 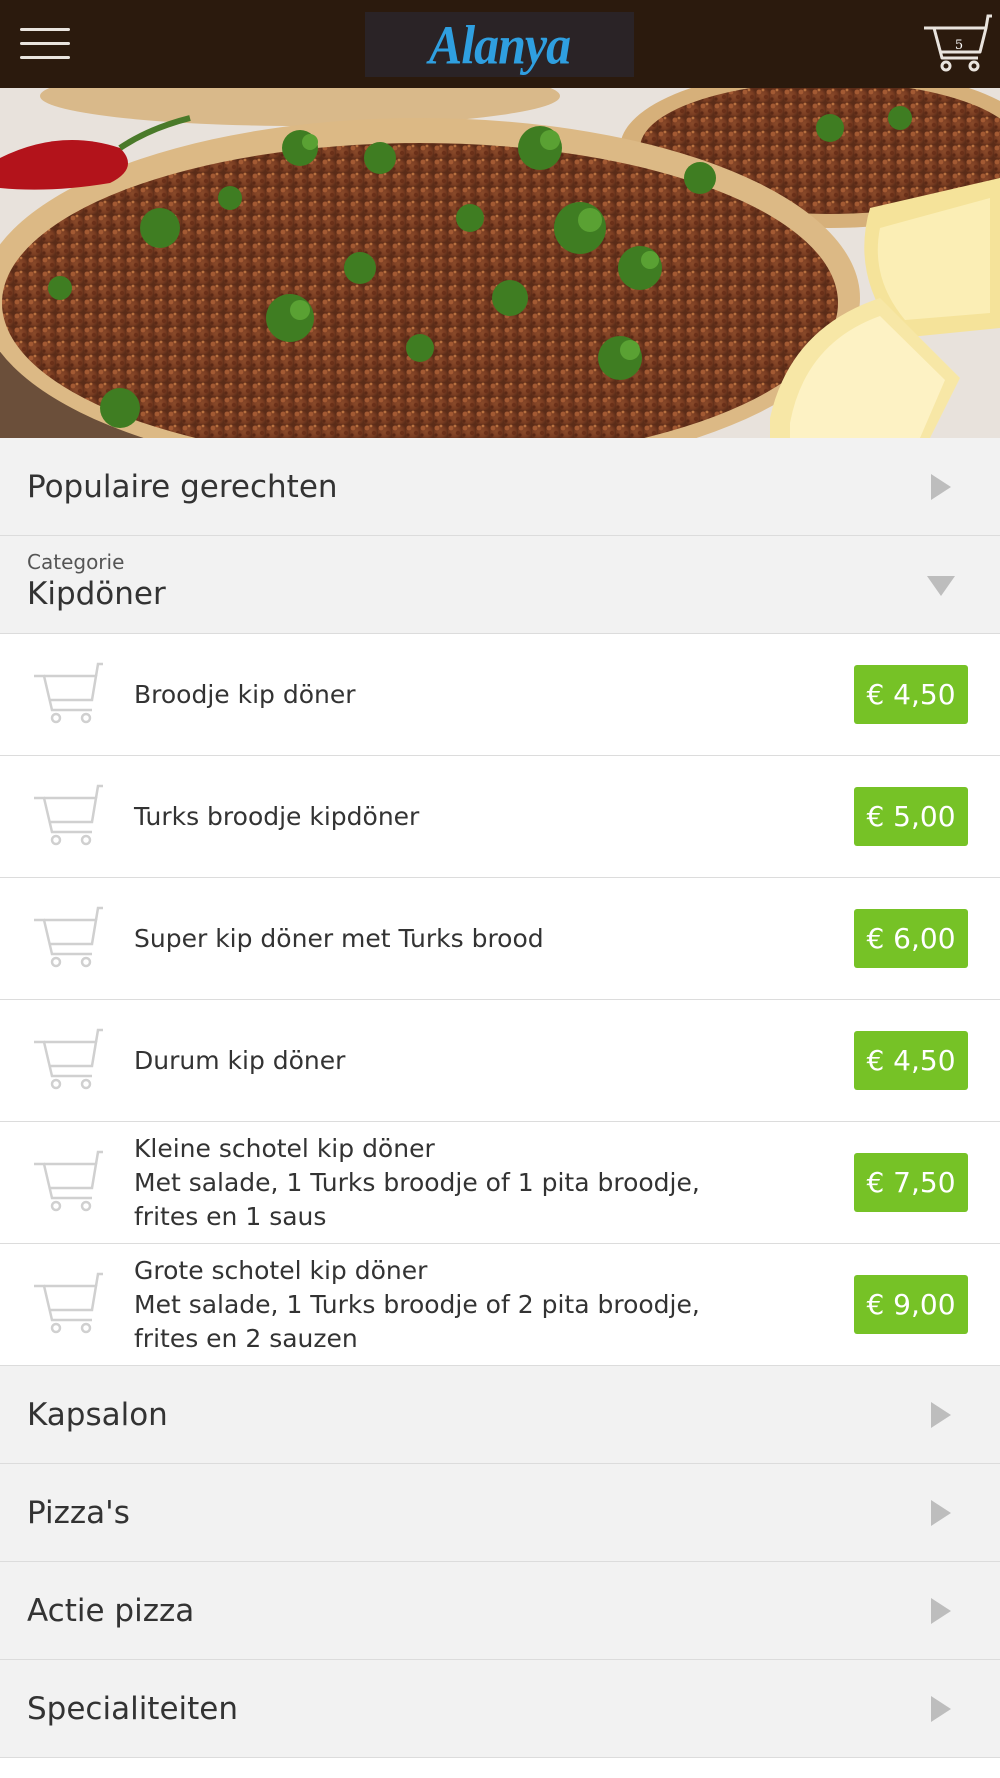 What do you see at coordinates (111, 1610) in the screenshot?
I see `category-label: Actie pizza` at bounding box center [111, 1610].